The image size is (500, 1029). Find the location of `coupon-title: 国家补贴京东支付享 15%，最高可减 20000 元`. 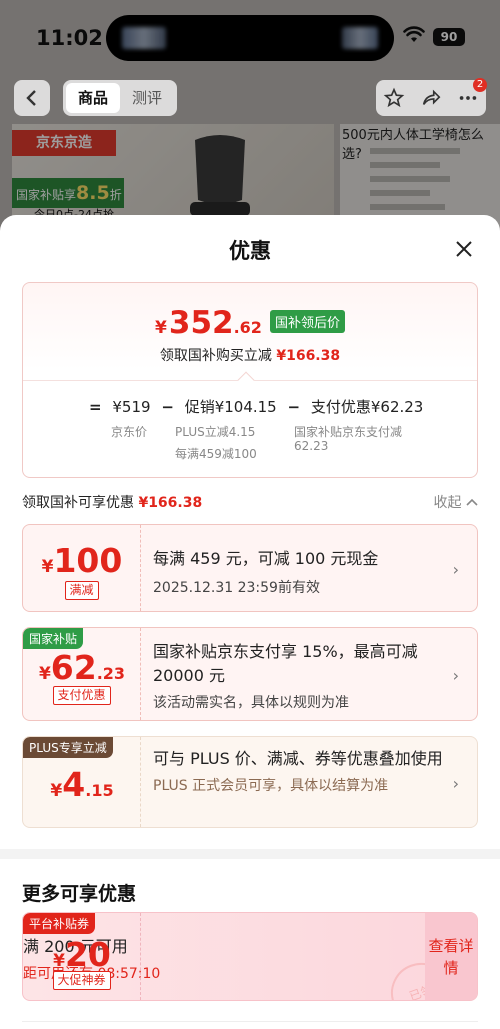

coupon-title: 国家补贴京东支付享 15%，最高可减 20000 元 is located at coordinates (285, 663).